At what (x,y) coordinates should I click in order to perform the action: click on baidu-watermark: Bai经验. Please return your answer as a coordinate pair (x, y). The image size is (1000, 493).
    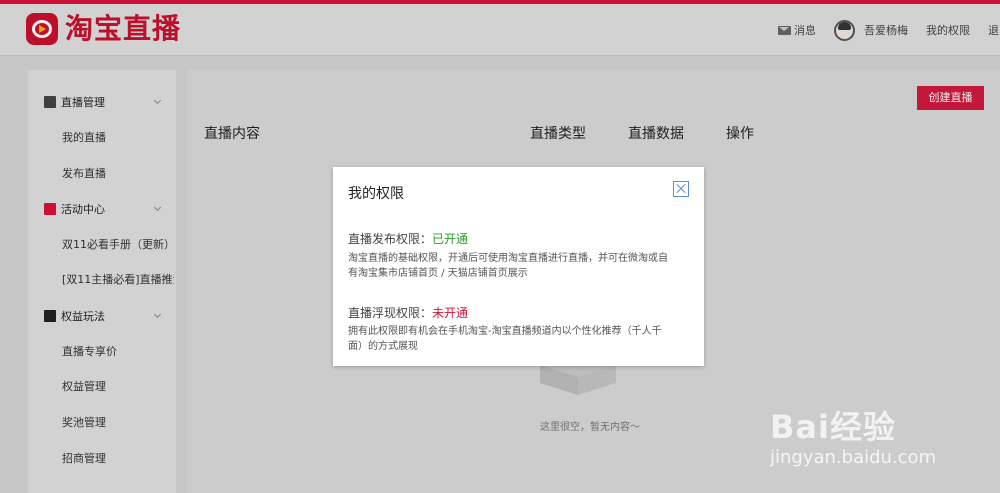
    Looking at the image, I should click on (833, 427).